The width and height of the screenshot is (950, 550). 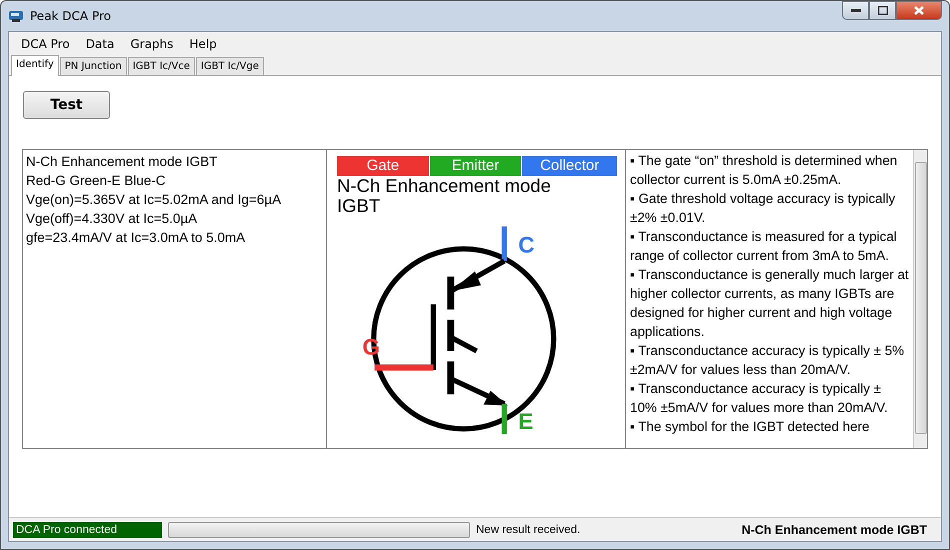 I want to click on minimize-button, so click(x=855, y=10).